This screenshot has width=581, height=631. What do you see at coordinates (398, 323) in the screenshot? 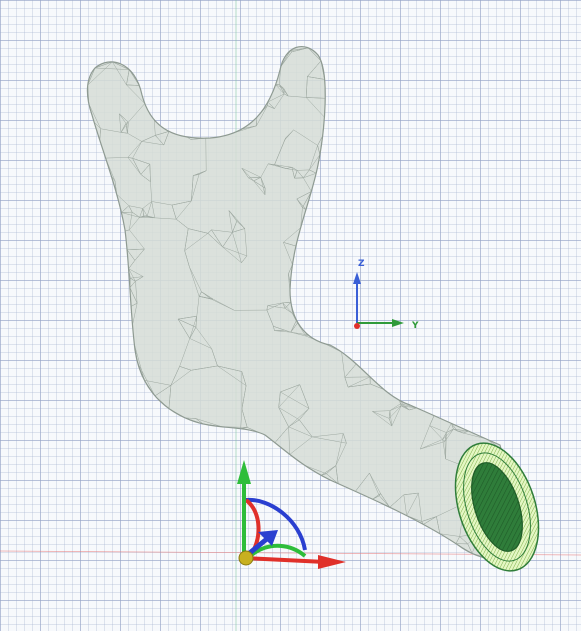
I see `triad-y-arrow` at bounding box center [398, 323].